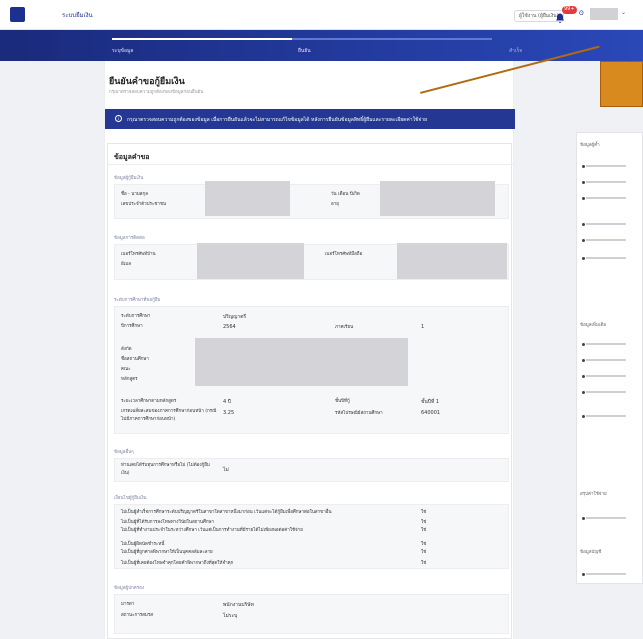  What do you see at coordinates (17, 14) in the screenshot?
I see `logo` at bounding box center [17, 14].